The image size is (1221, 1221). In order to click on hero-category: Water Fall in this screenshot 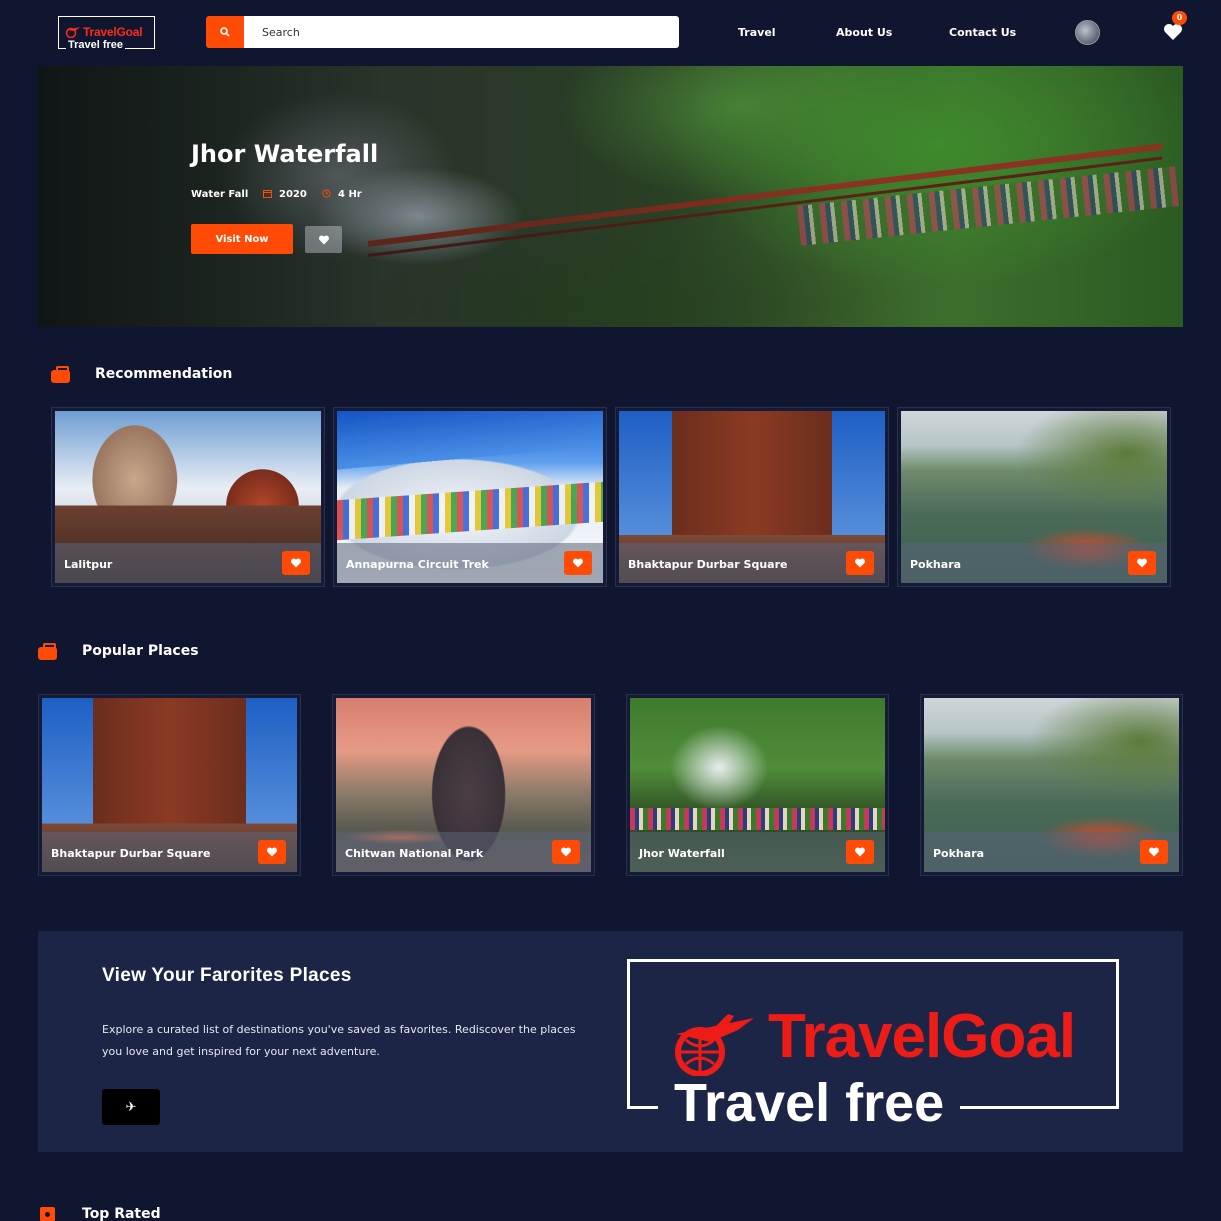, I will do `click(220, 194)`.